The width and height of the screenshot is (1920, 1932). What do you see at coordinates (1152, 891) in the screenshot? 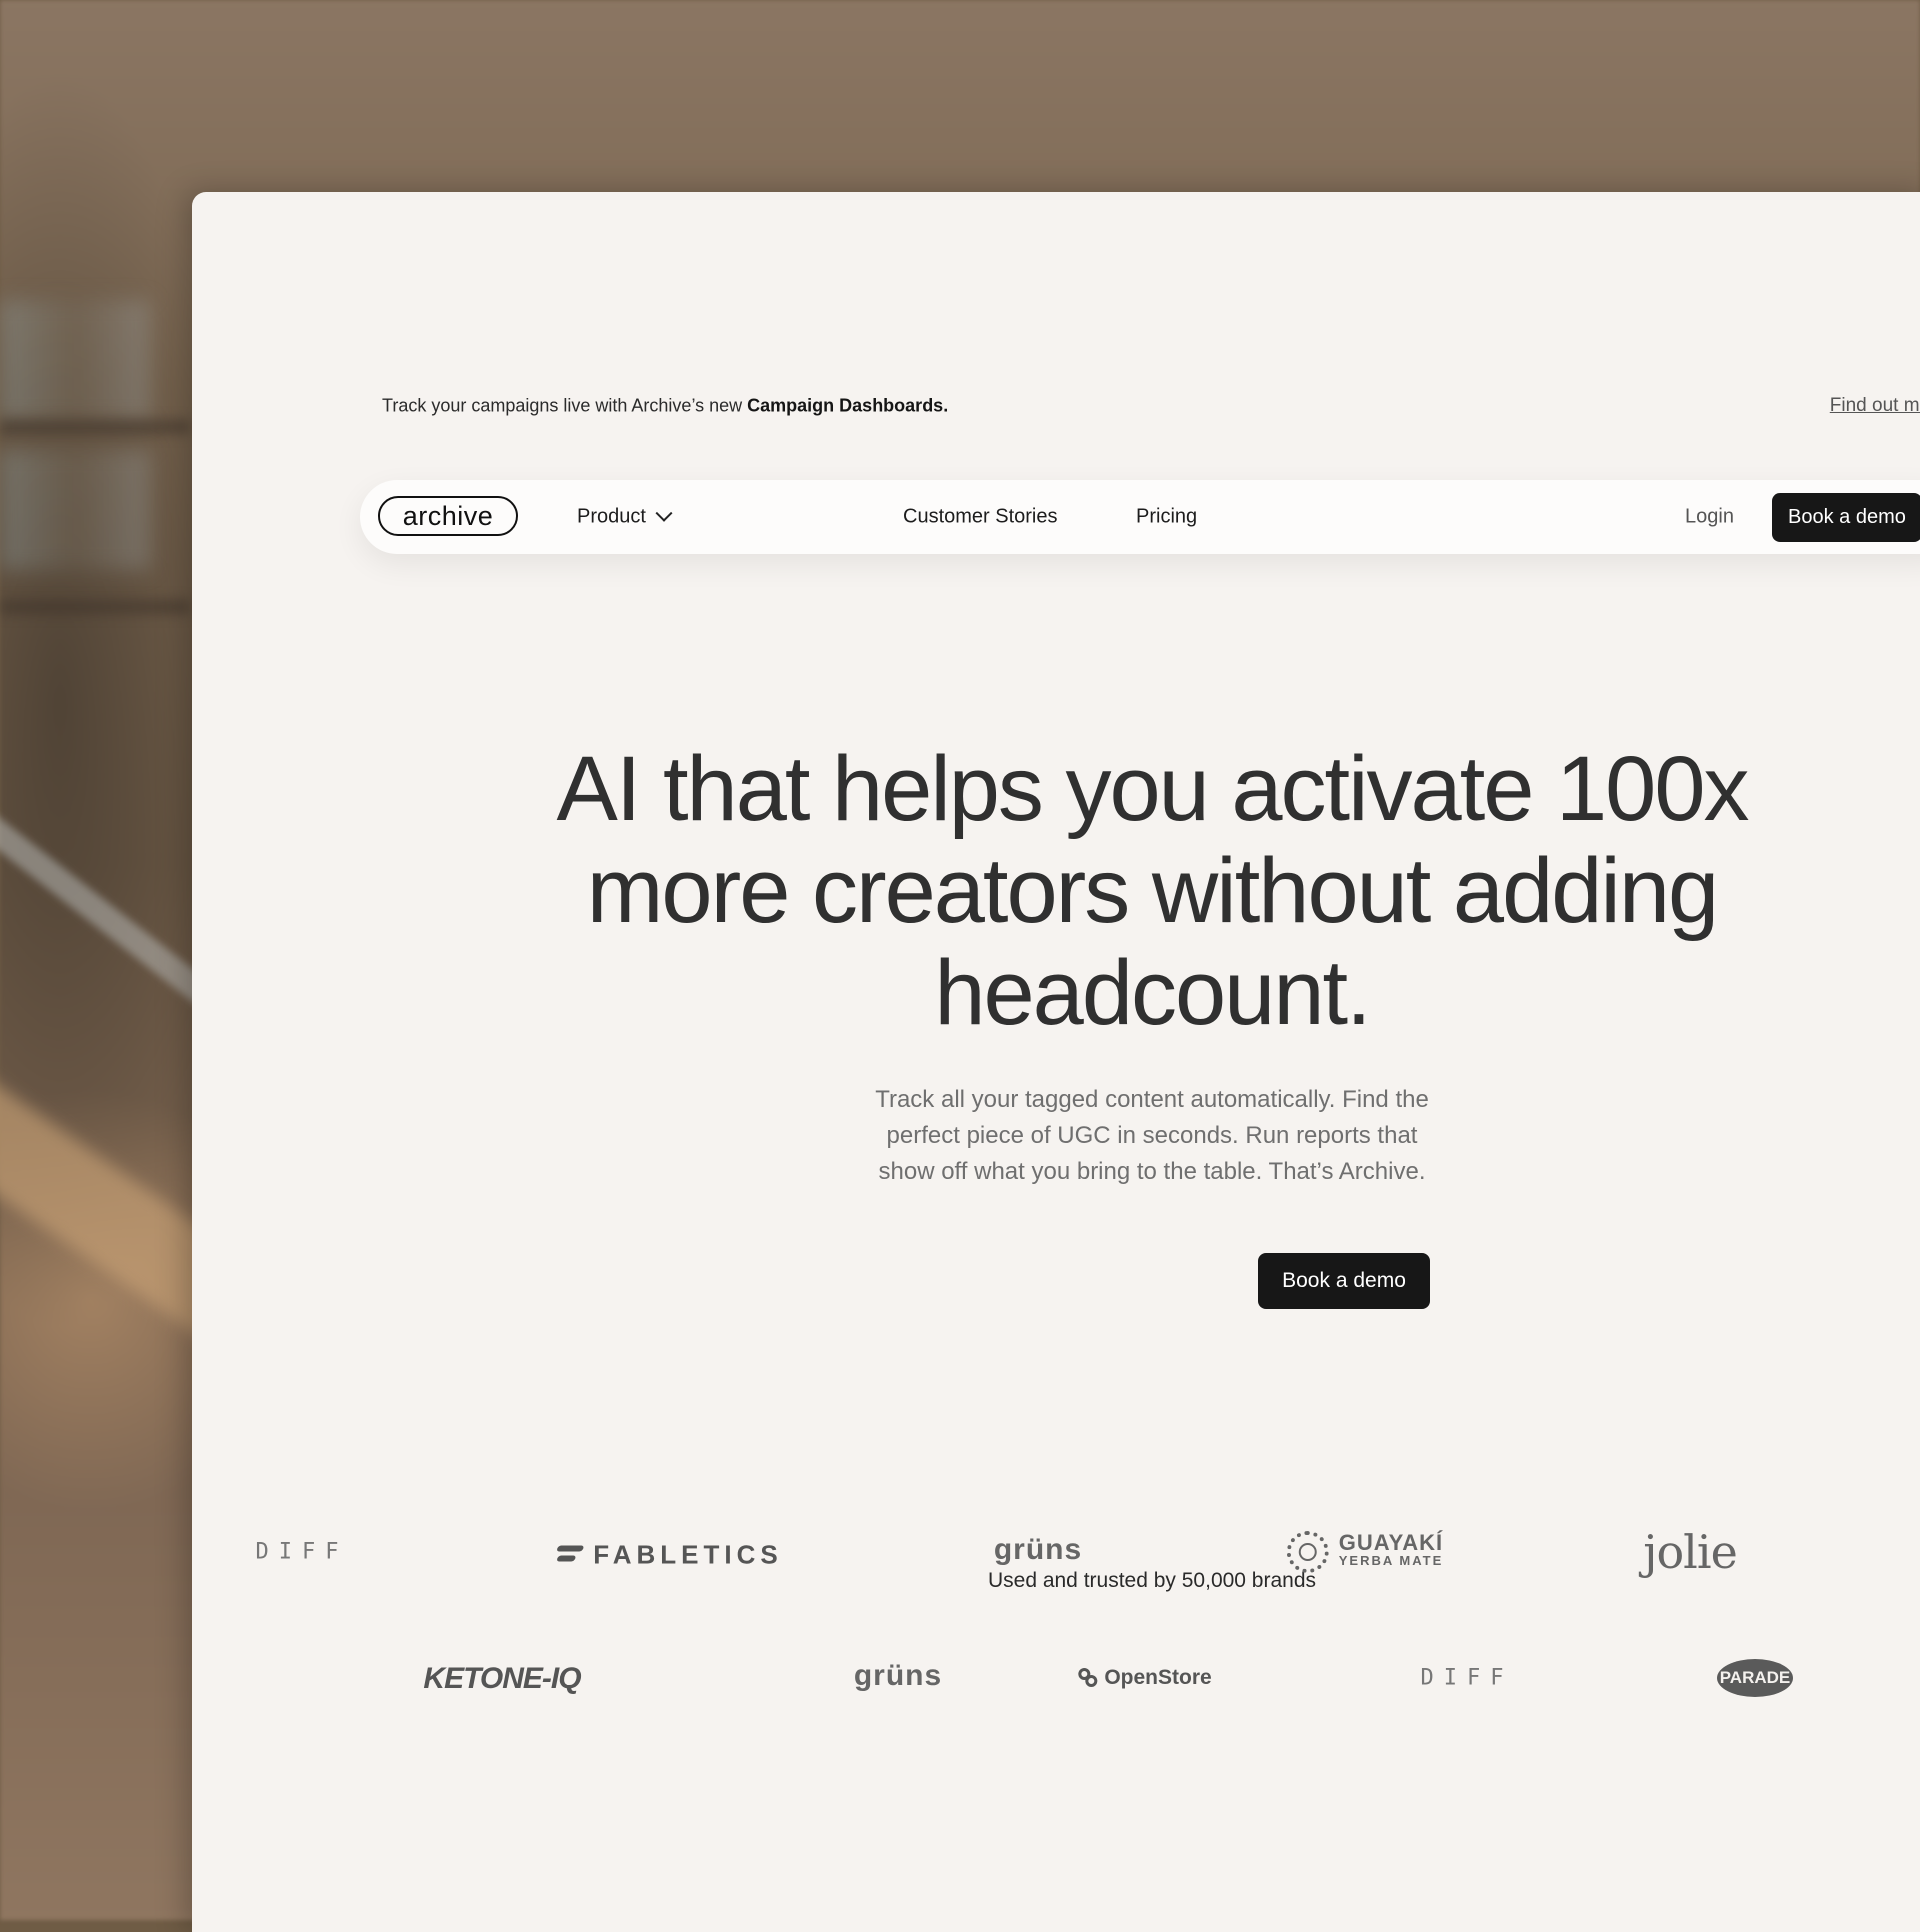
I see `hero-line-2: more creators without adding` at bounding box center [1152, 891].